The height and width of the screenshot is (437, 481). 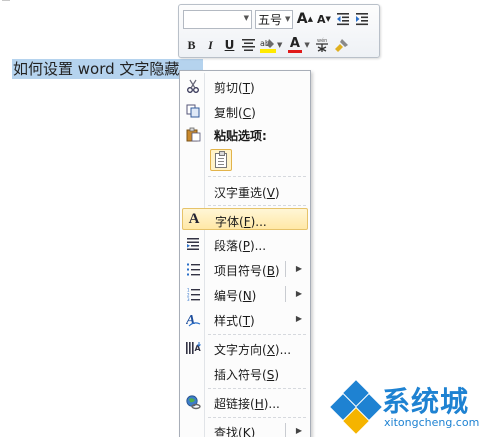 I want to click on menu-item-find: 查找(K) ▶, so click(x=245, y=428).